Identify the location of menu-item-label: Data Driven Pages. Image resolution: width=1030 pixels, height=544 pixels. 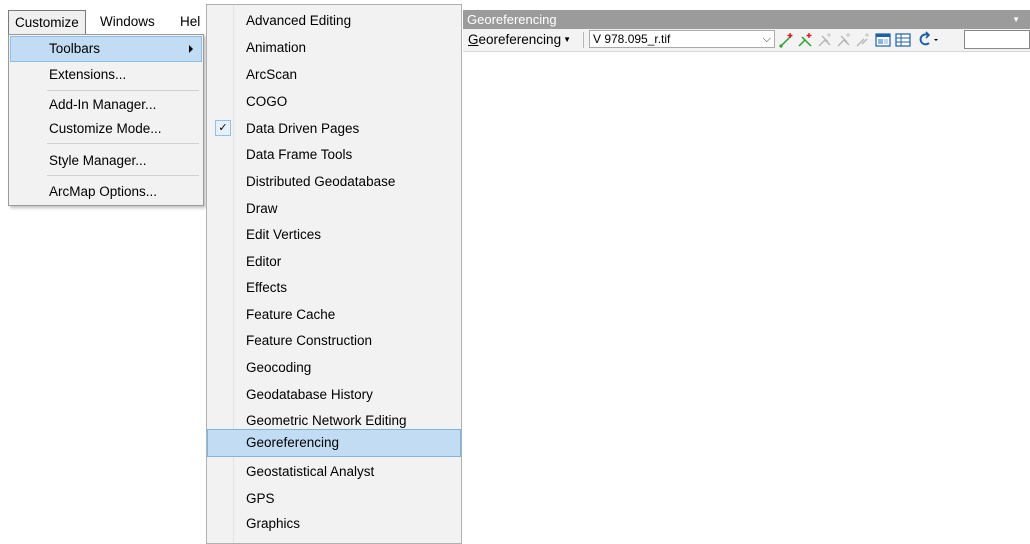
(303, 128).